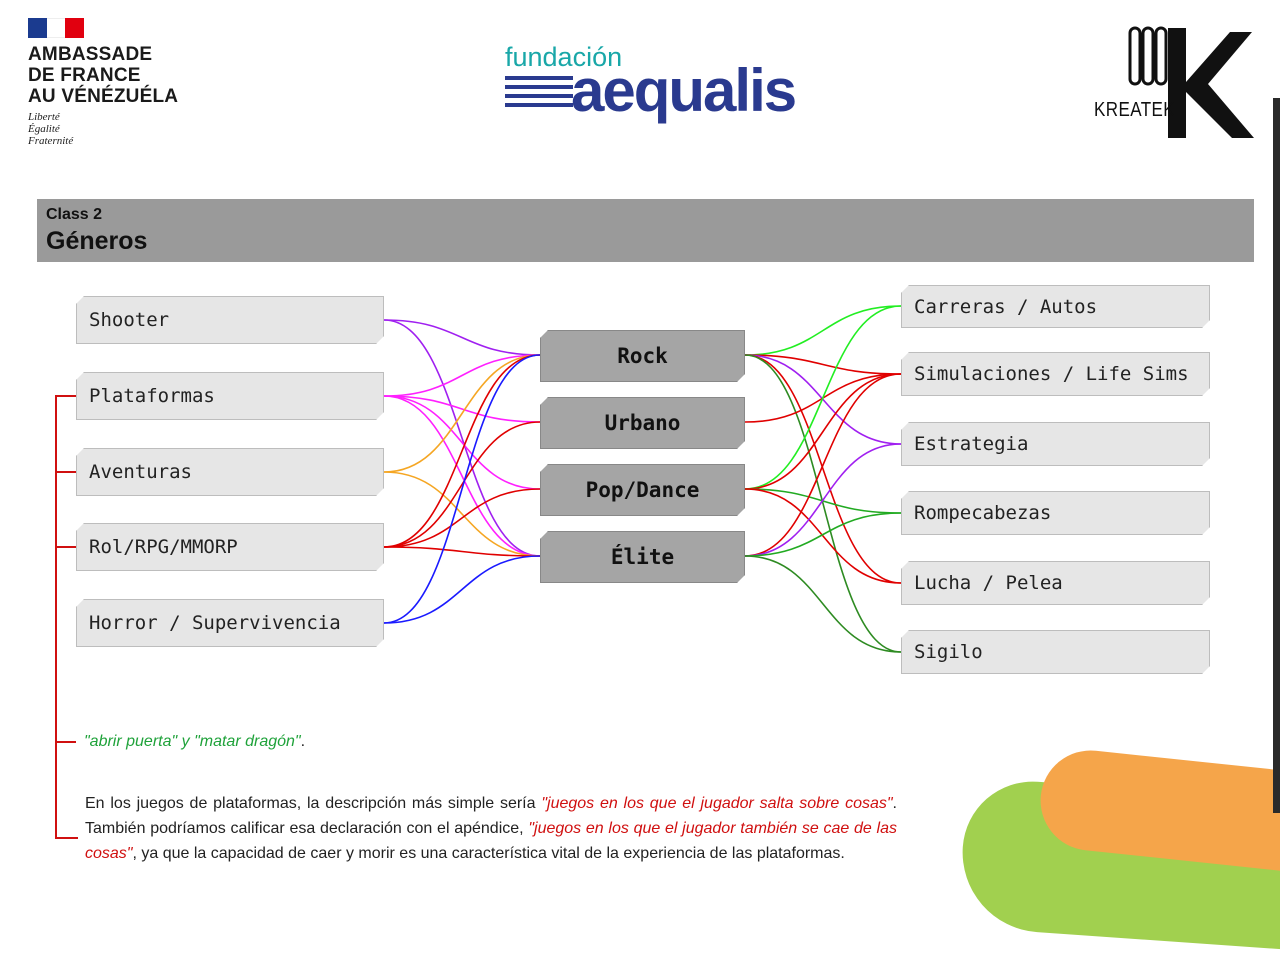 The height and width of the screenshot is (953, 1280). I want to click on red-bracket, so click(66, 617).